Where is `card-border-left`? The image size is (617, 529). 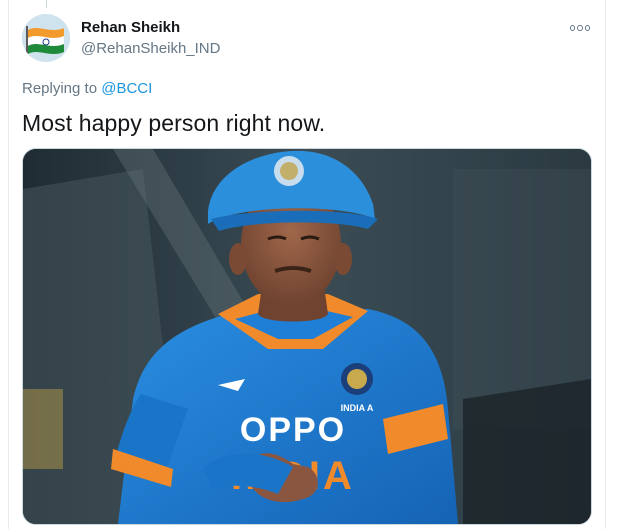 card-border-left is located at coordinates (8, 264).